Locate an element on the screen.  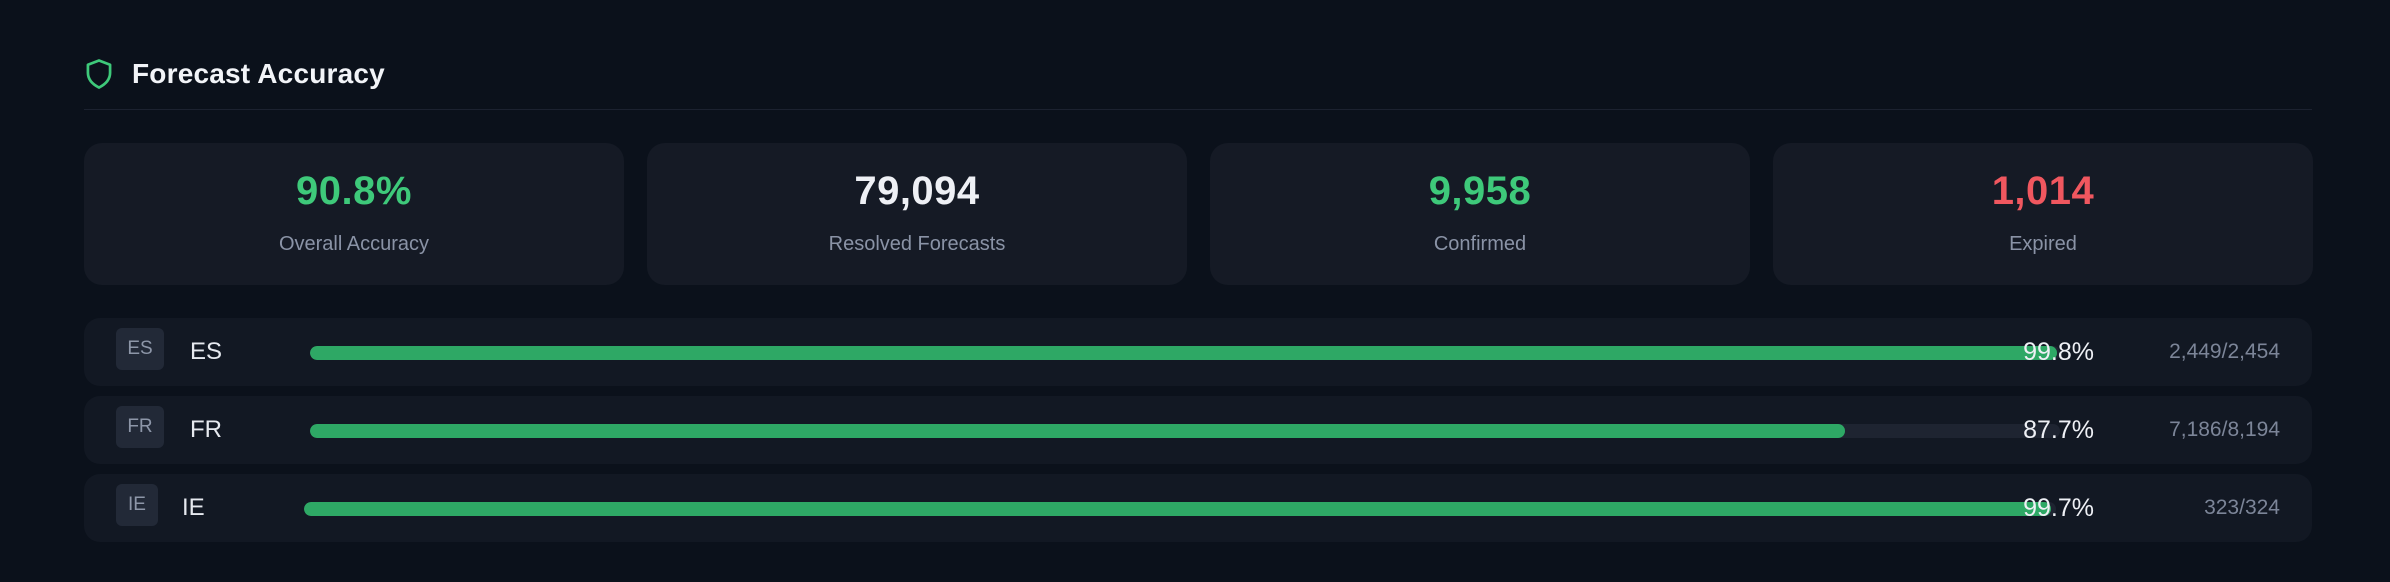
stat-label: Overall Accuracy is located at coordinates (354, 244).